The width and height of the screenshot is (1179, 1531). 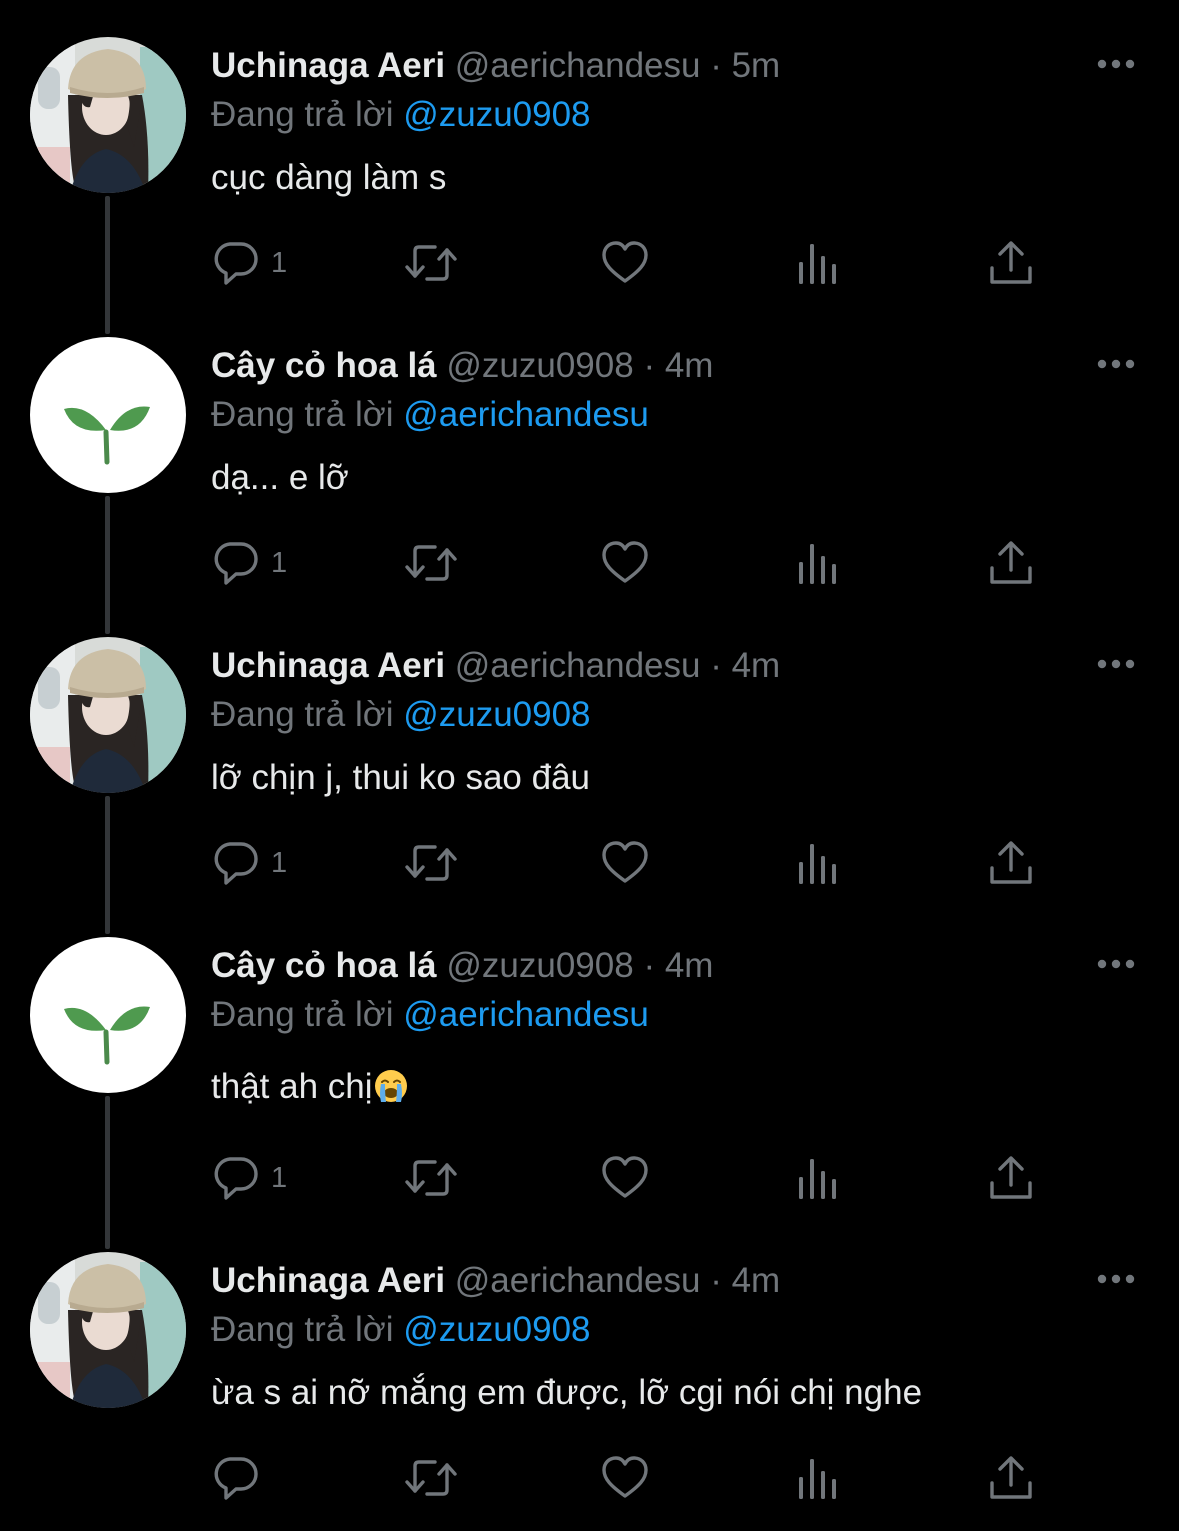 What do you see at coordinates (236, 263) in the screenshot?
I see `speech-bubble-icon` at bounding box center [236, 263].